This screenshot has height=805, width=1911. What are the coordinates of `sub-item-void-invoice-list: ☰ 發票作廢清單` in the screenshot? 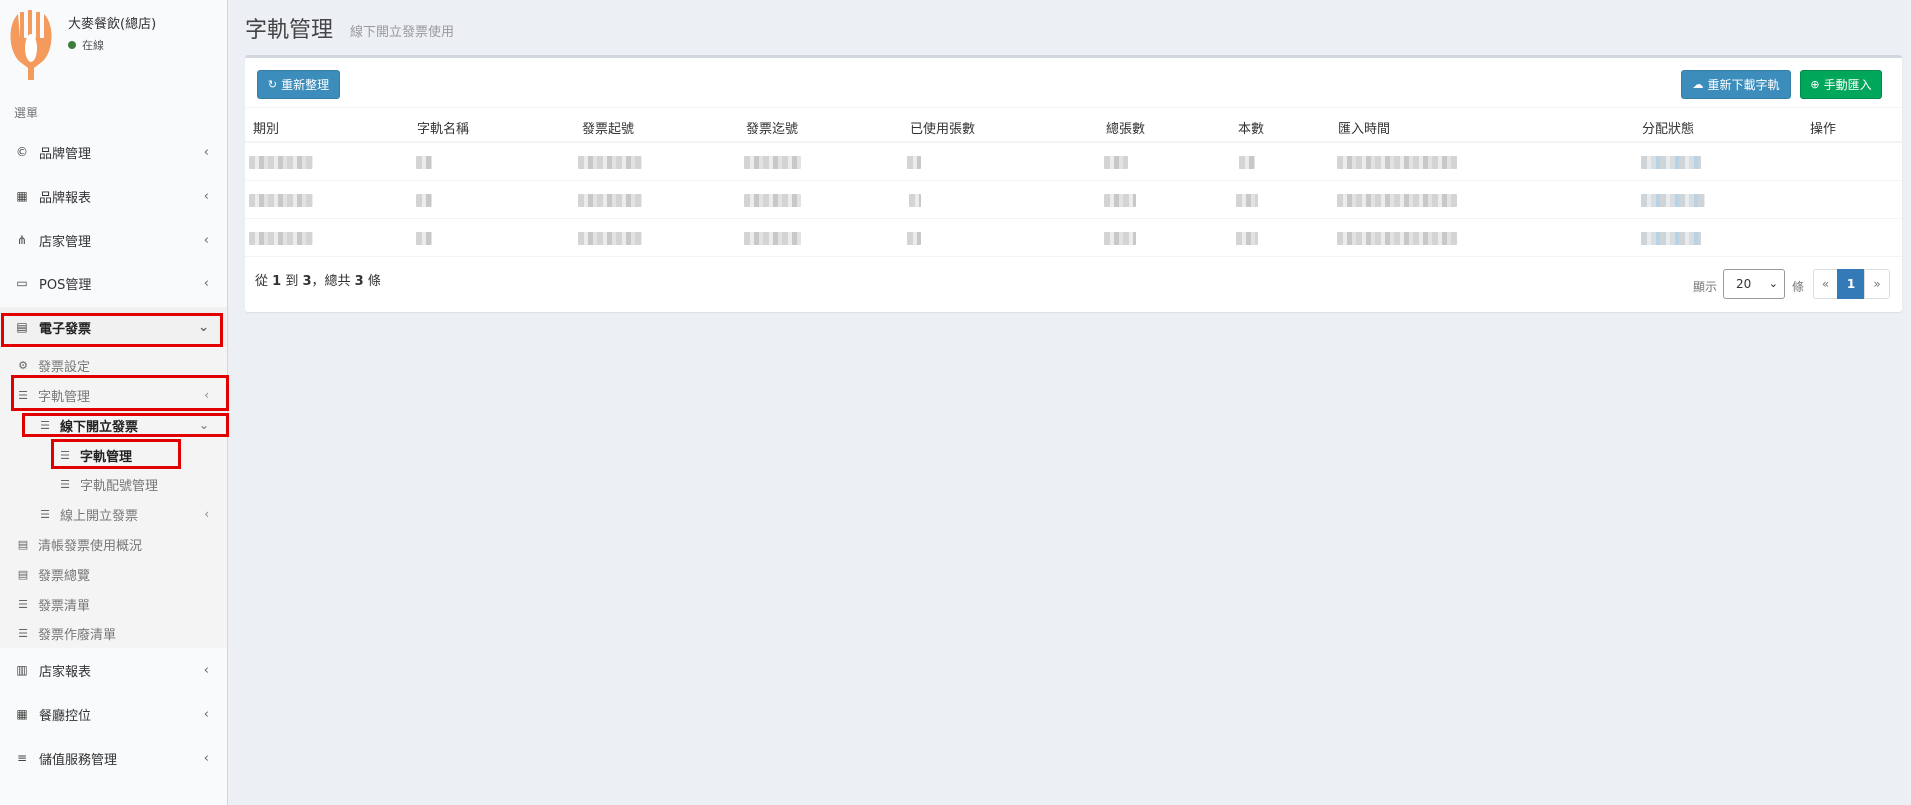 It's located at (113, 633).